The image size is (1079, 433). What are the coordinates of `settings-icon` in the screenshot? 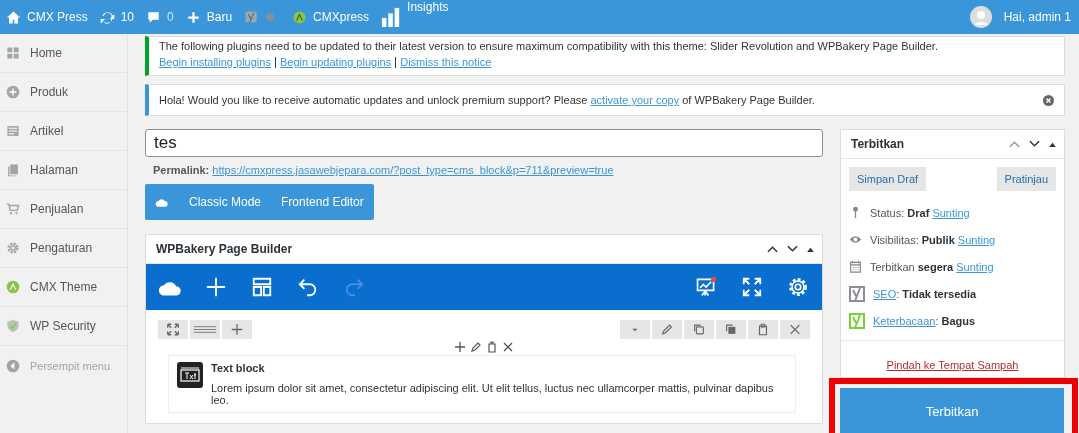 It's located at (798, 287).